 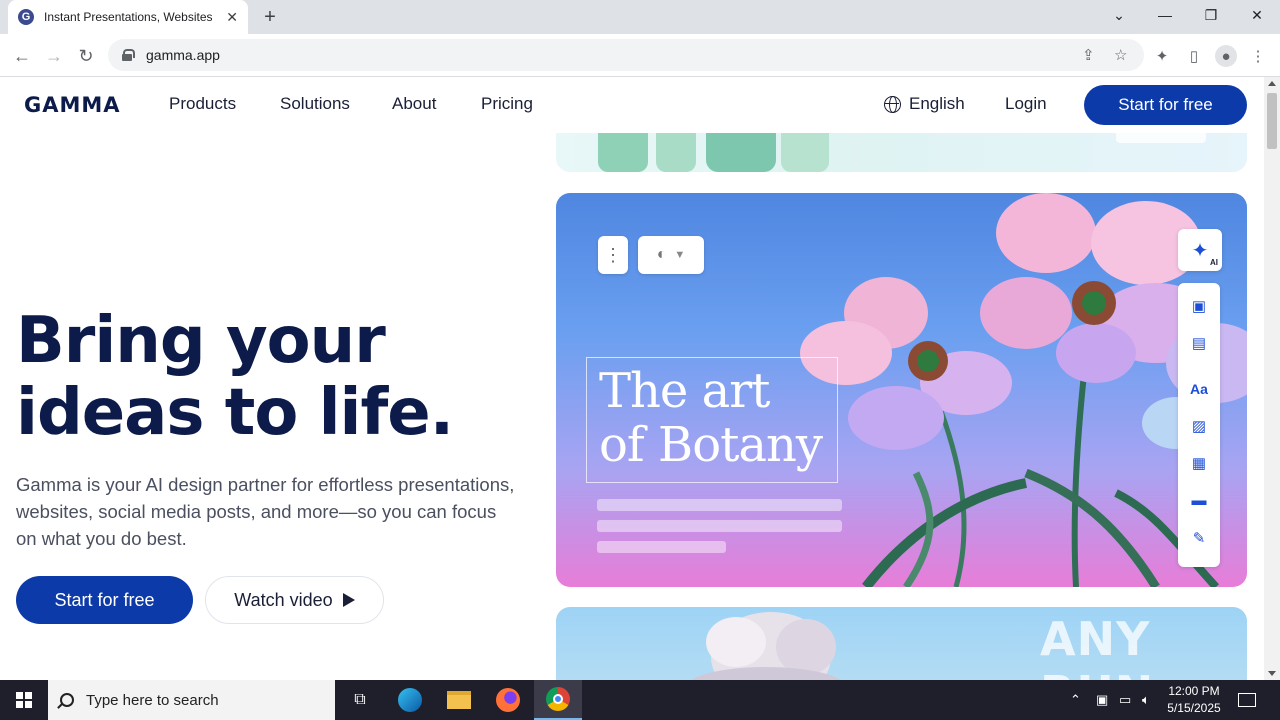 I want to click on browser-menu-icon: ⋮, so click(x=1258, y=56).